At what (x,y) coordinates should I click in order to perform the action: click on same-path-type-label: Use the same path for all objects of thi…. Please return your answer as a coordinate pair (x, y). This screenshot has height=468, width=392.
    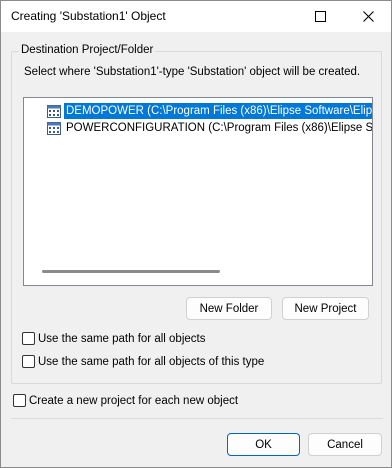
    Looking at the image, I should click on (151, 361).